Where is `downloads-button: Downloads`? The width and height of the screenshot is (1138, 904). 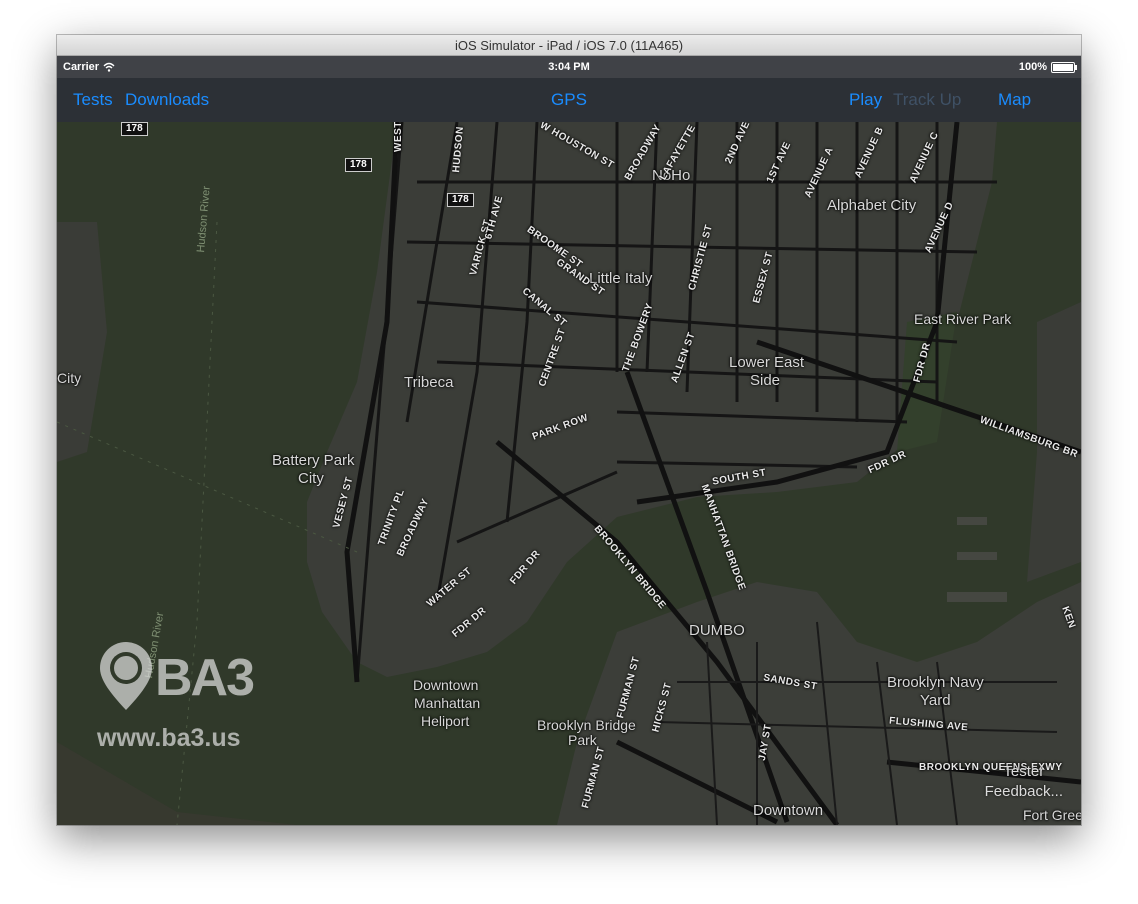 downloads-button: Downloads is located at coordinates (167, 100).